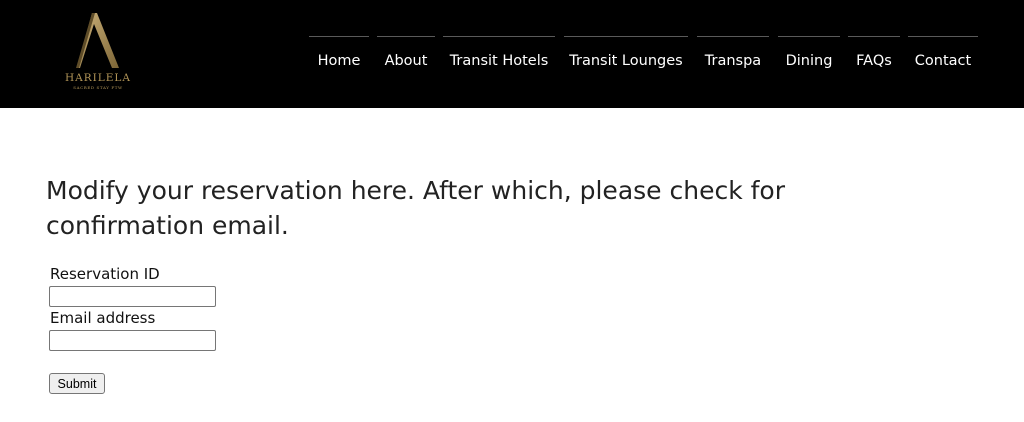  What do you see at coordinates (406, 60) in the screenshot?
I see `nav-about: About` at bounding box center [406, 60].